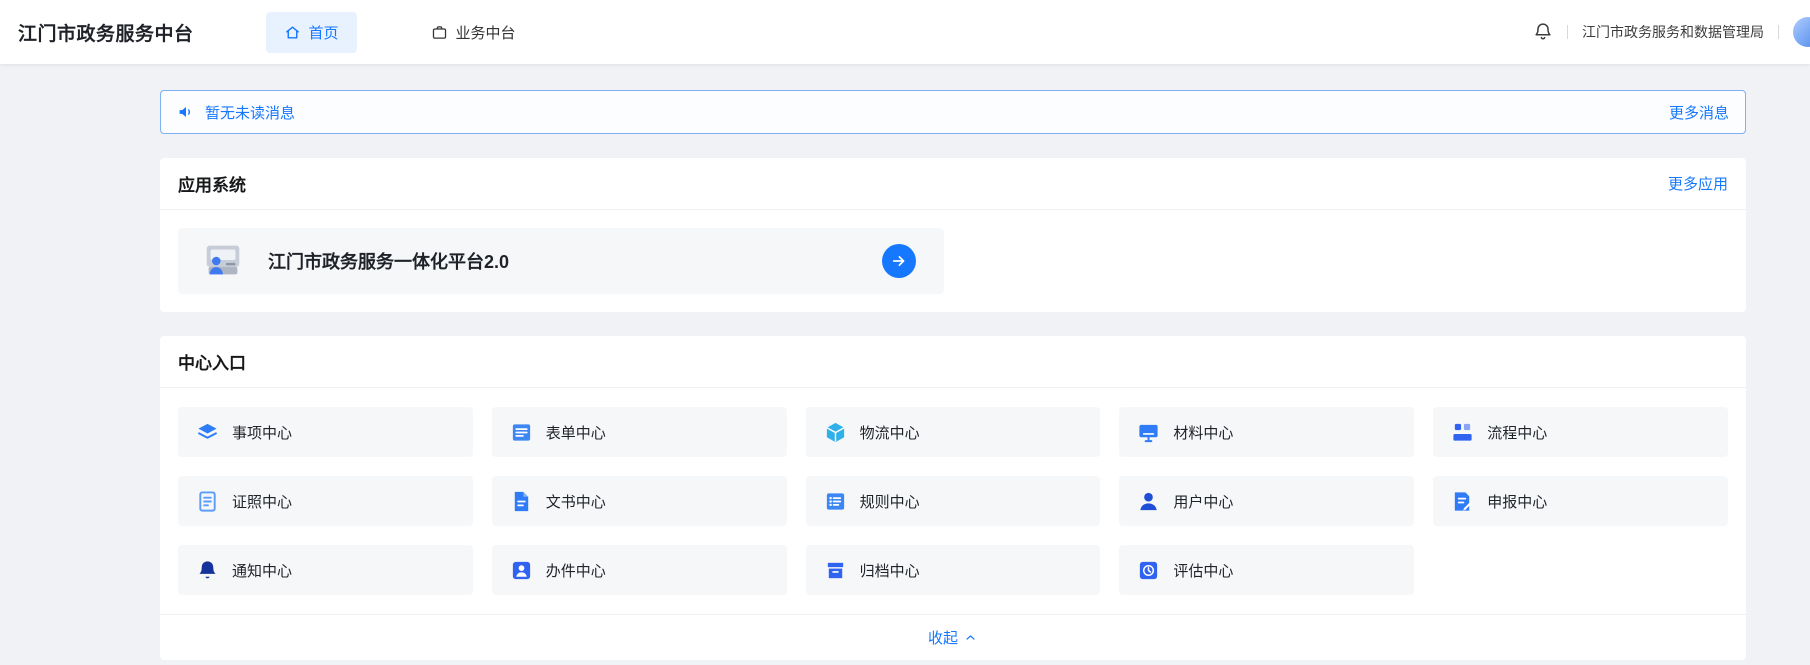  What do you see at coordinates (889, 502) in the screenshot?
I see `center-tile-label: 规则中心` at bounding box center [889, 502].